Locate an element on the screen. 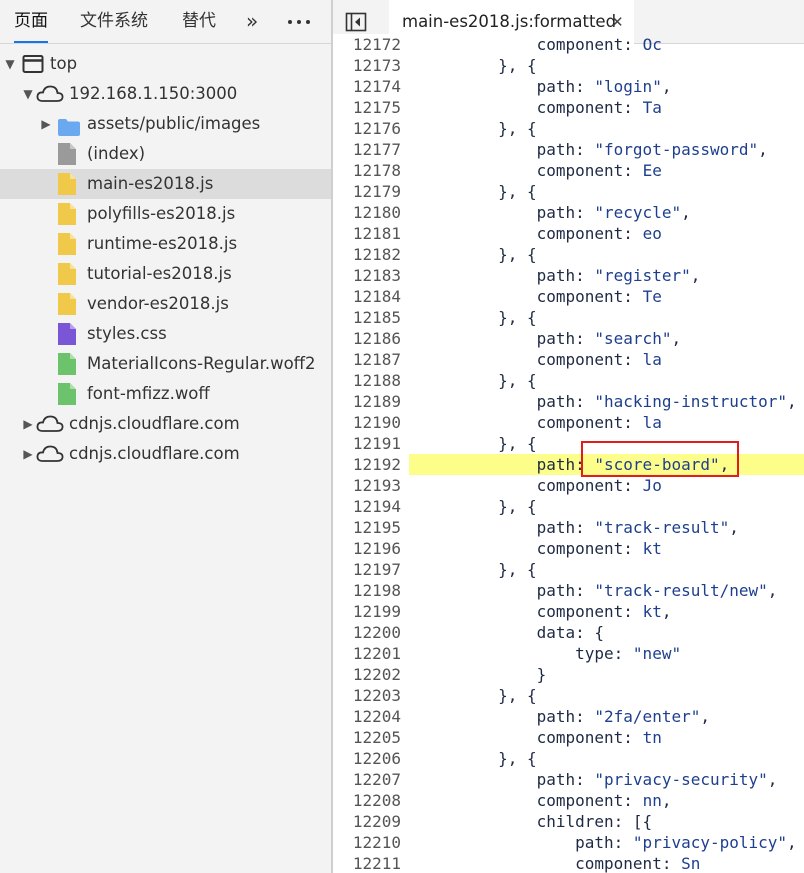 The width and height of the screenshot is (804, 873). line-gutter: 12181 is located at coordinates (371, 233).